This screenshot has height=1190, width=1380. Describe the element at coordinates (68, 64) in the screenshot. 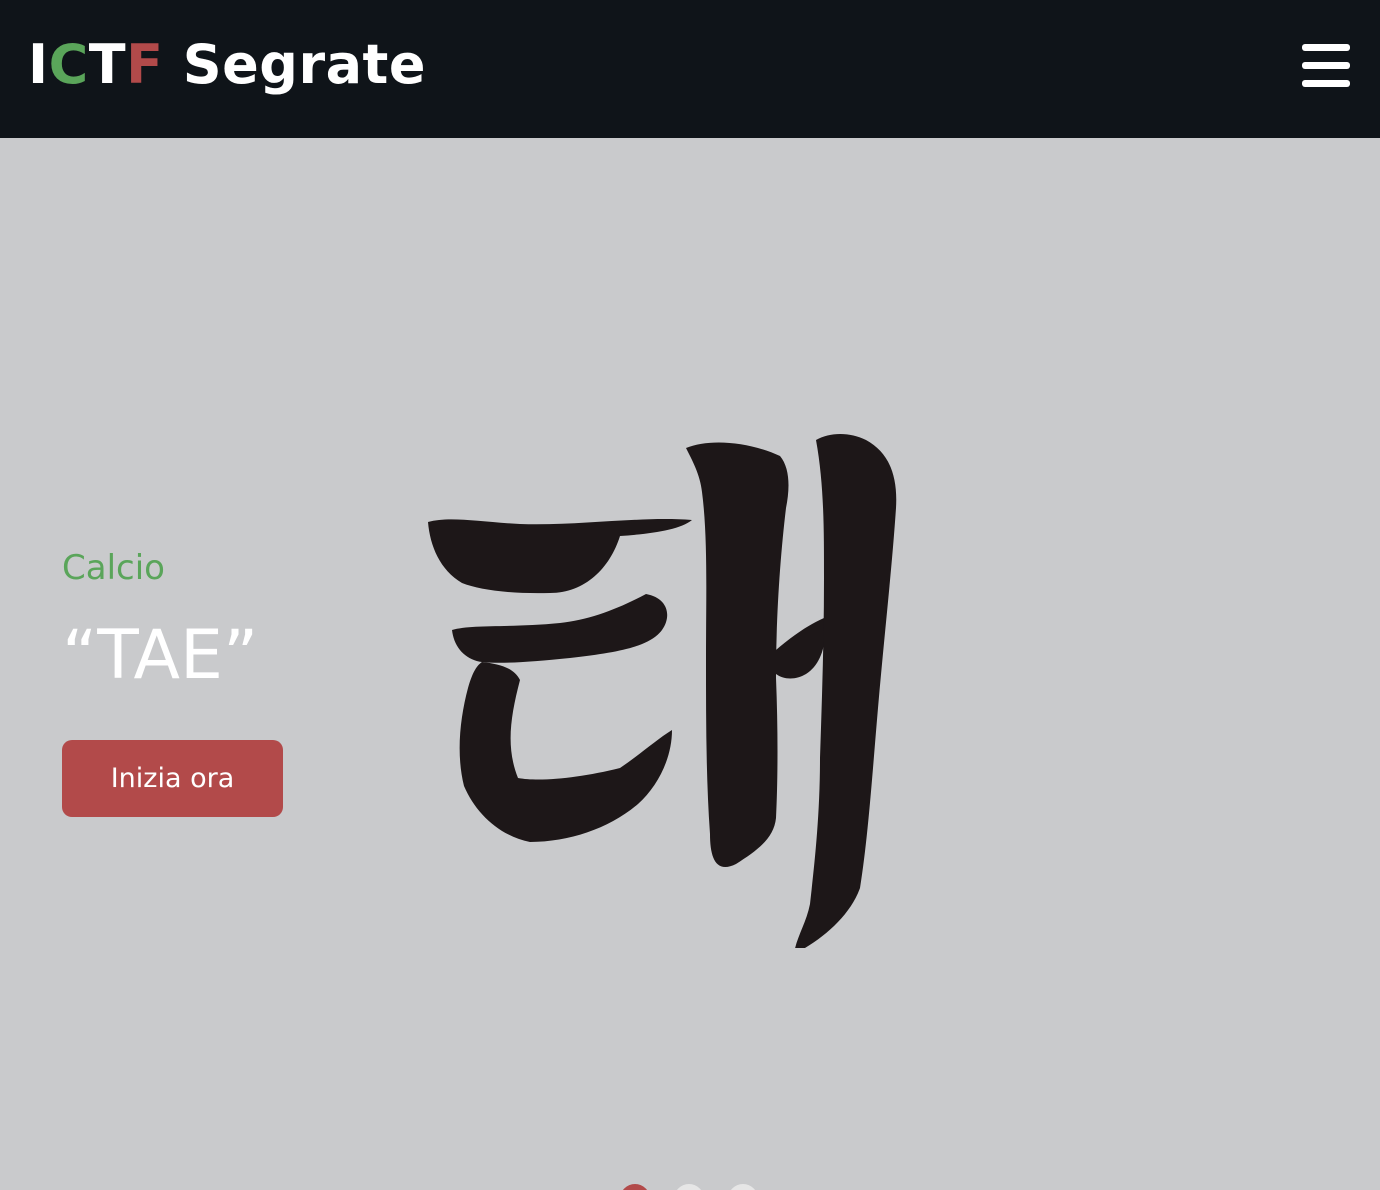

I see `brand-letter-c: C` at that location.